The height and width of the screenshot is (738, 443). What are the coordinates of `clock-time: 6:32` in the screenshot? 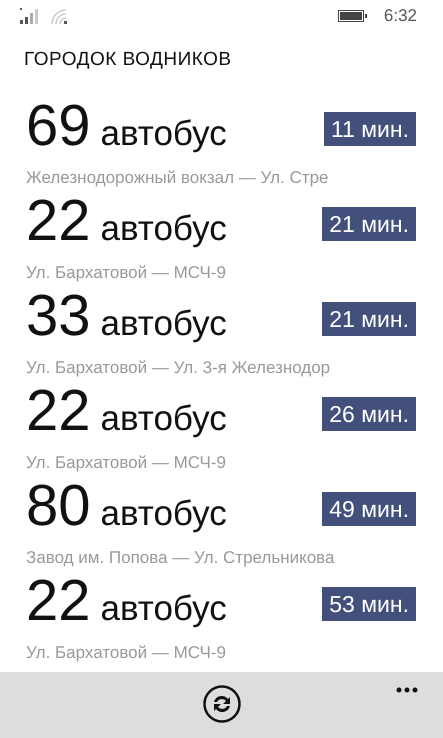 It's located at (400, 16).